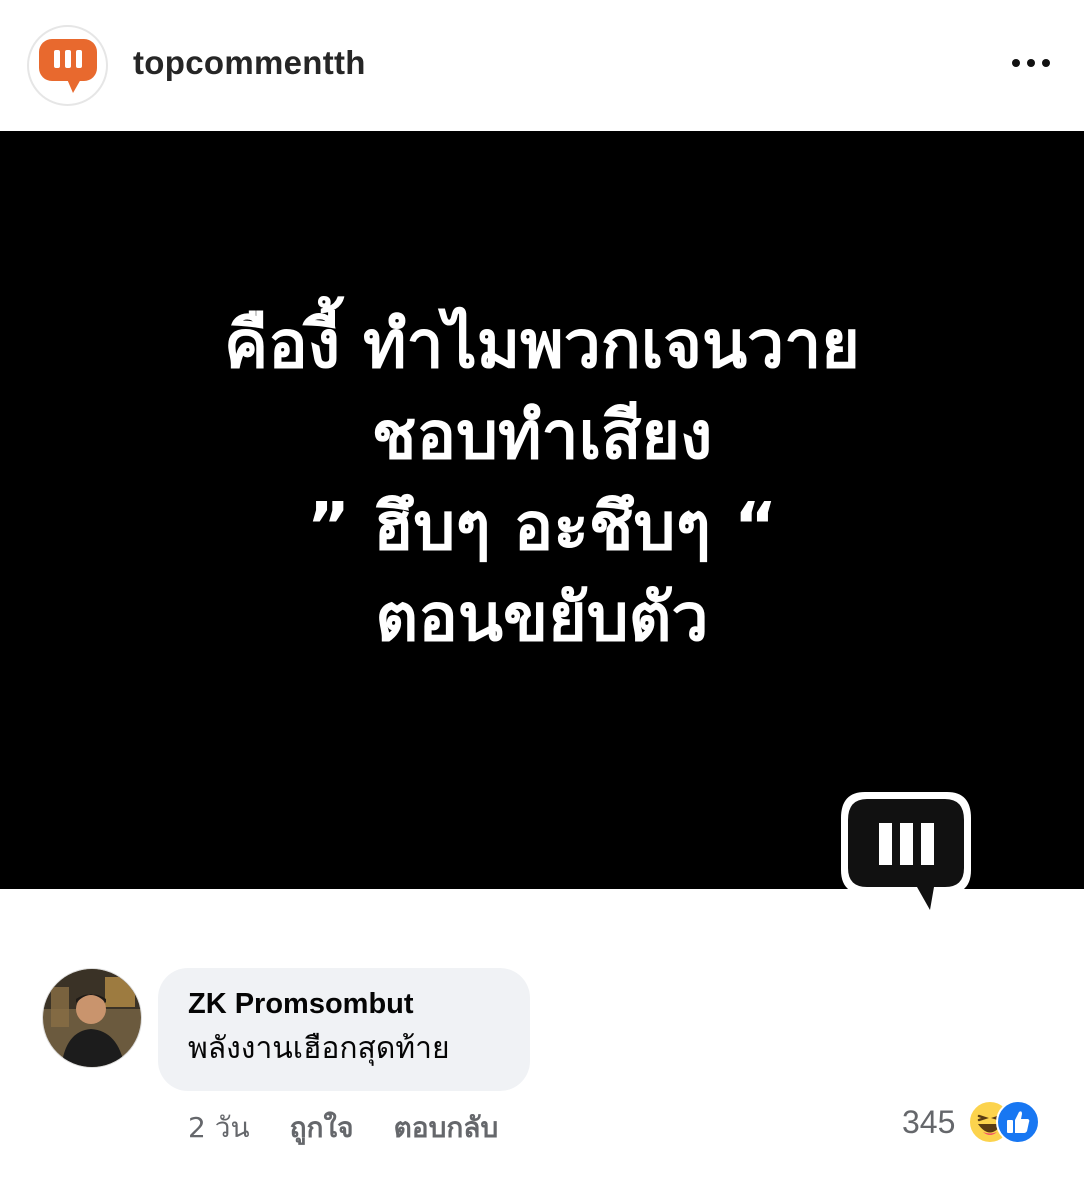  I want to click on reaction-summary: 345, so click(973, 1122).